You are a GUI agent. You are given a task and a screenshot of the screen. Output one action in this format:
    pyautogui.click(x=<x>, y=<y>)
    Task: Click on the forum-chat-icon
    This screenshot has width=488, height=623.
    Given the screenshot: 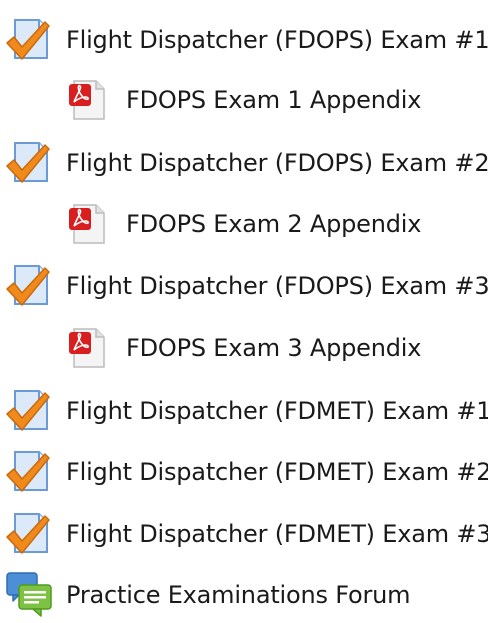 What is the action you would take?
    pyautogui.click(x=29, y=594)
    